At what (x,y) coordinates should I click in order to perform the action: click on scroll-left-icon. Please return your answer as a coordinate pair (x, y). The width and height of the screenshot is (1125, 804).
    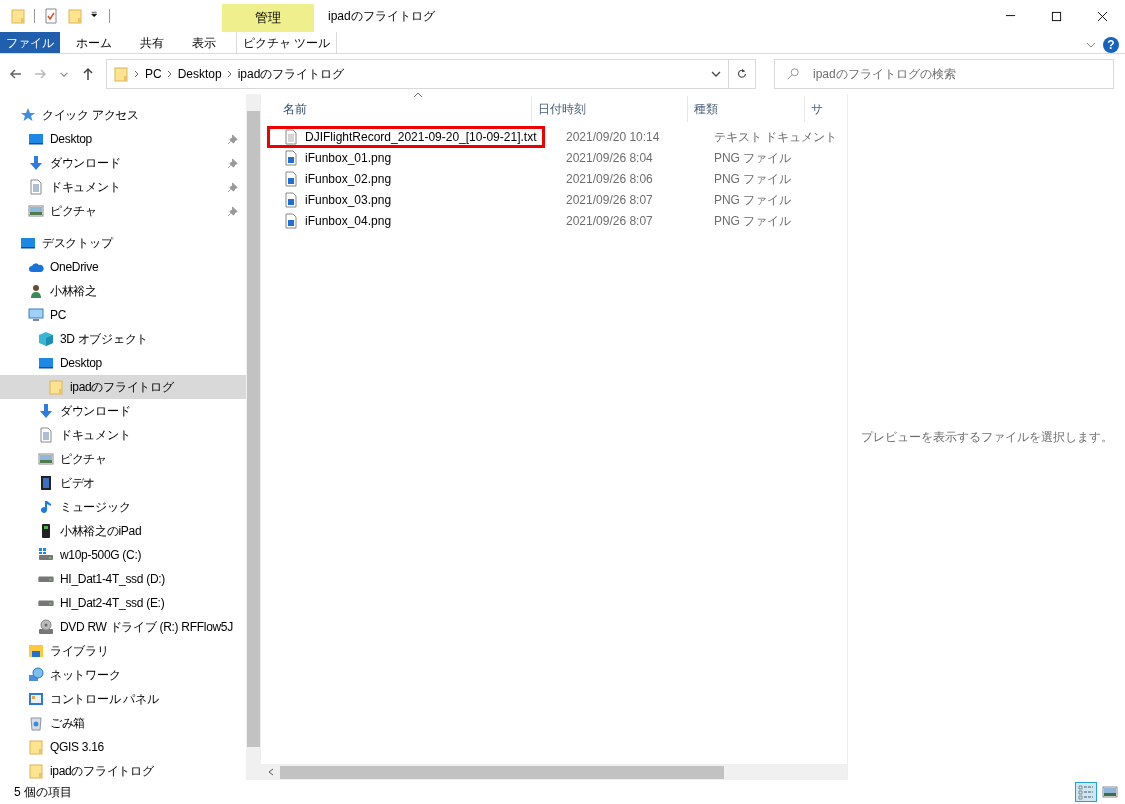
    Looking at the image, I should click on (271, 772).